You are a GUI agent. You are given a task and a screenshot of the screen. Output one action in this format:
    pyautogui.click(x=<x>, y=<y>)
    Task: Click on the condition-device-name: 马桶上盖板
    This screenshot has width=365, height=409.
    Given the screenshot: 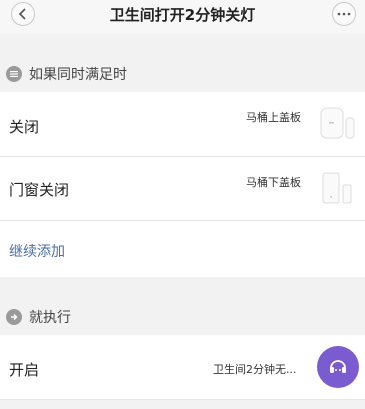 What is the action you would take?
    pyautogui.click(x=273, y=117)
    